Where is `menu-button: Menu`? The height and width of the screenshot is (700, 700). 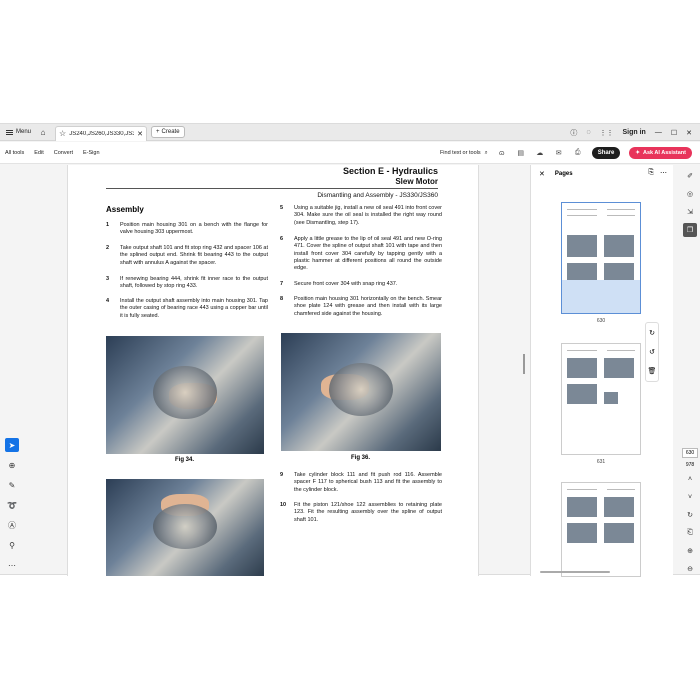 menu-button: Menu is located at coordinates (18, 132).